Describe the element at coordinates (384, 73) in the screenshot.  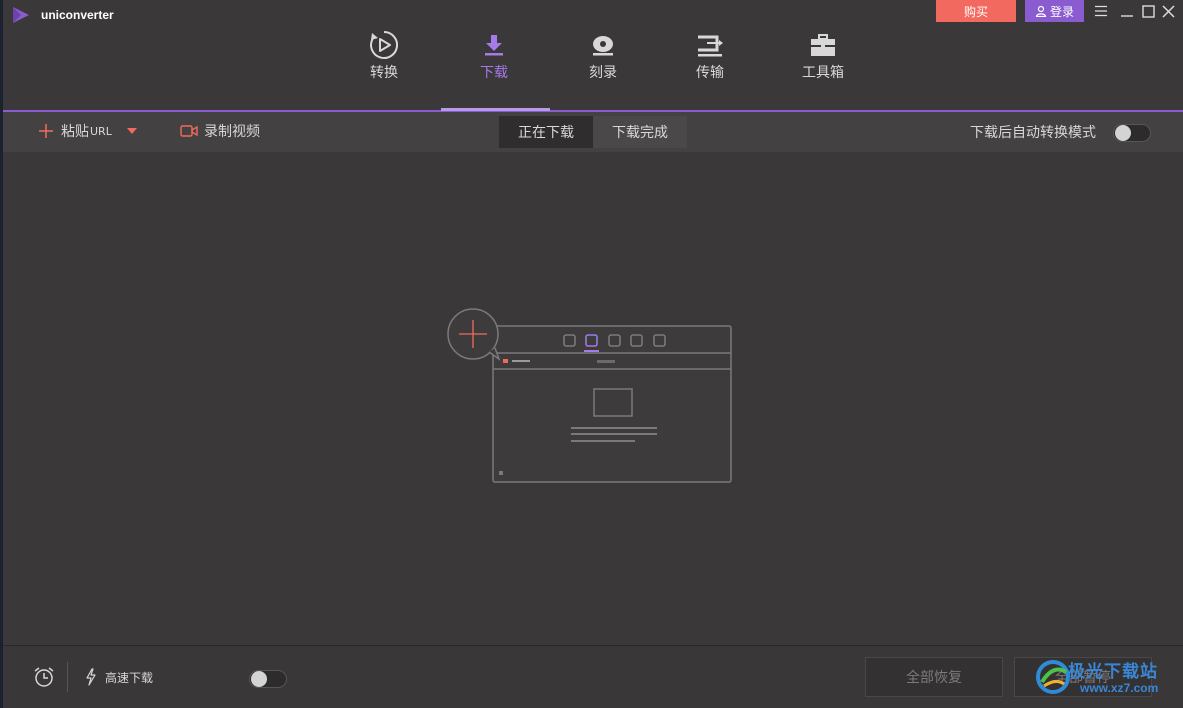
I see `nav-convert-label: 转换` at that location.